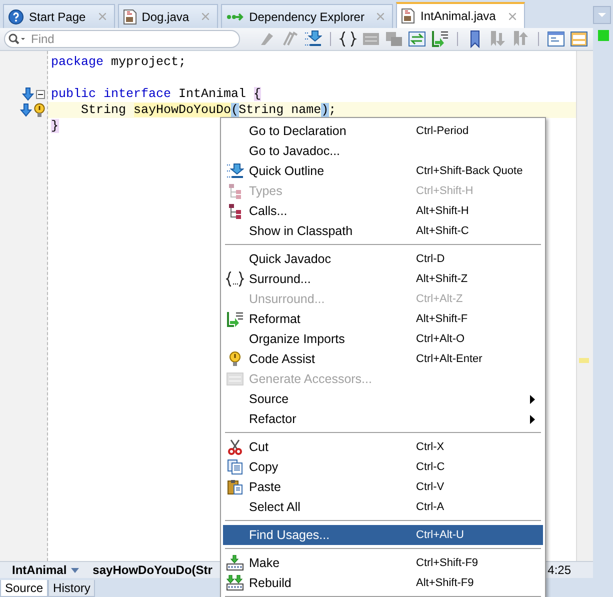 The width and height of the screenshot is (613, 597). Describe the element at coordinates (383, 359) in the screenshot. I see `menu-item: Code Assist Ctrl+Alt-Enter` at that location.